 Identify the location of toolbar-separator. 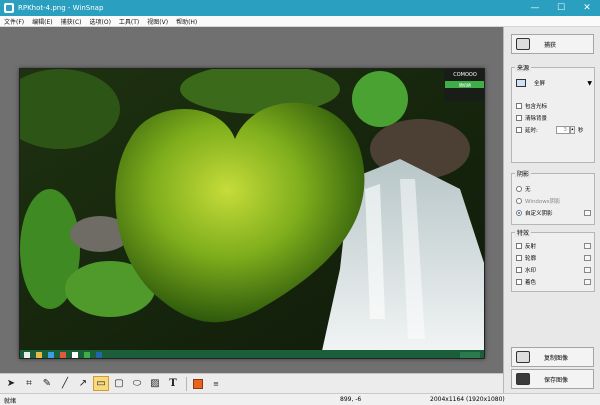
(186, 383).